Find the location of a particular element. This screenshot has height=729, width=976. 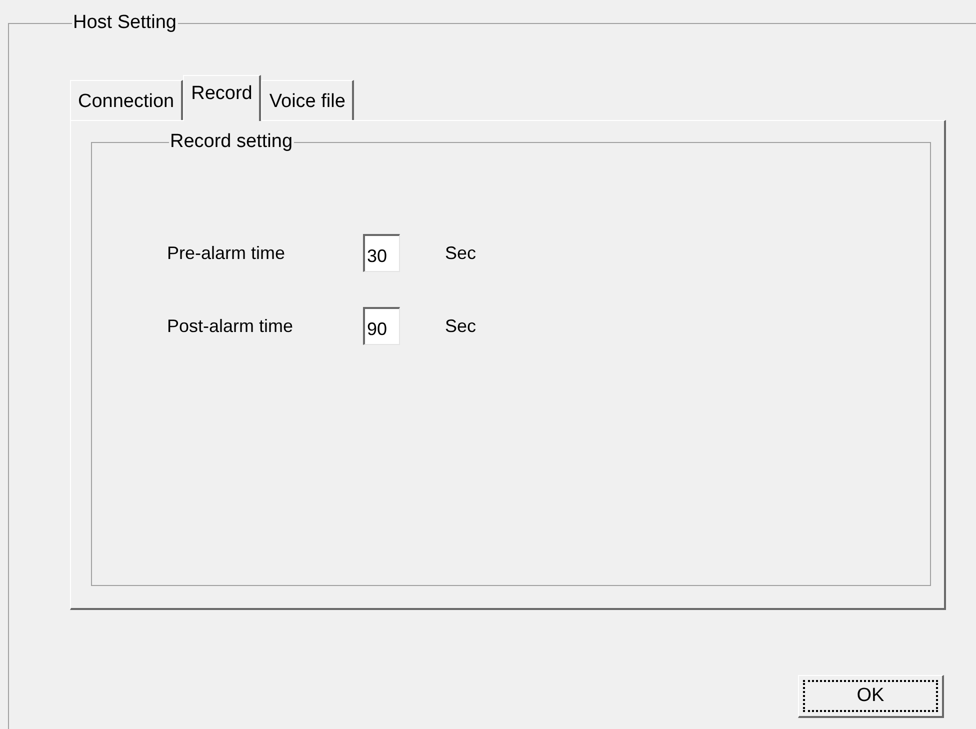

input-field: 90 is located at coordinates (381, 326).